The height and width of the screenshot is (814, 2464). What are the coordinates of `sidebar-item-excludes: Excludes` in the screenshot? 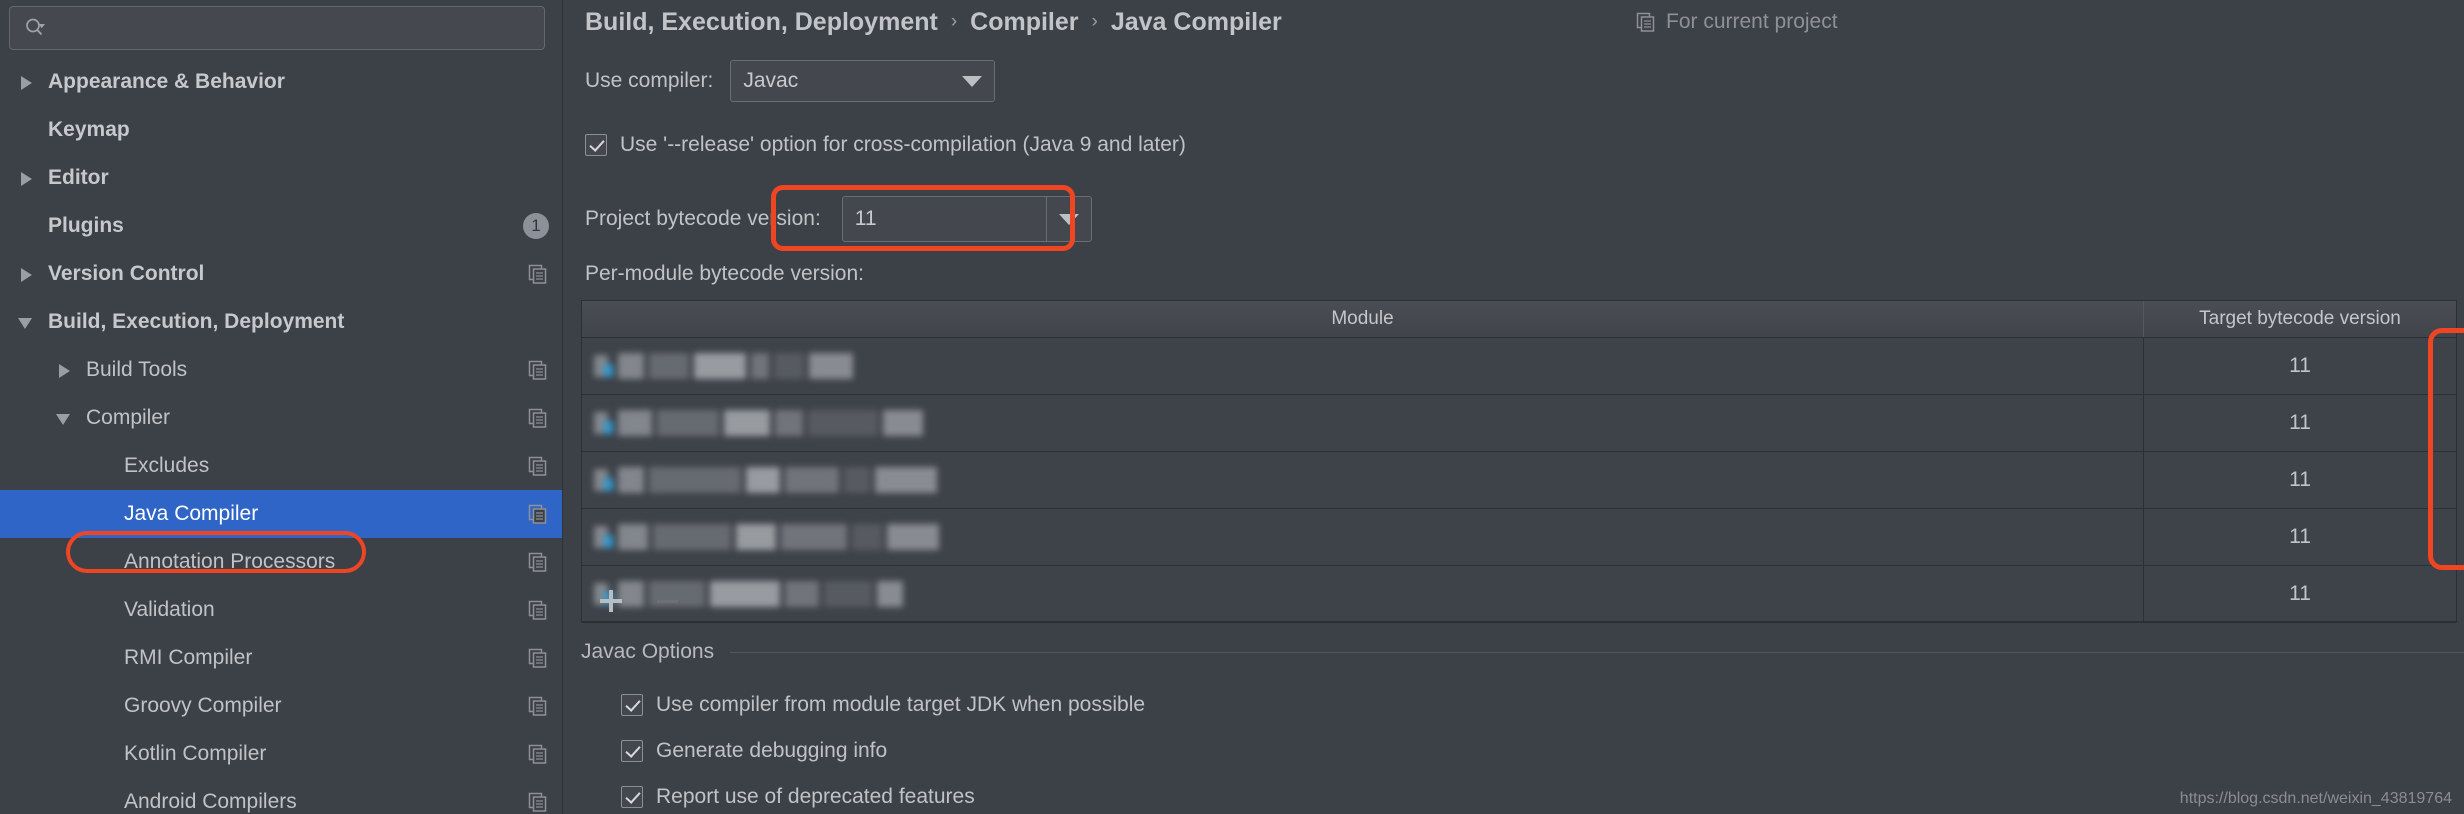 It's located at (281, 466).